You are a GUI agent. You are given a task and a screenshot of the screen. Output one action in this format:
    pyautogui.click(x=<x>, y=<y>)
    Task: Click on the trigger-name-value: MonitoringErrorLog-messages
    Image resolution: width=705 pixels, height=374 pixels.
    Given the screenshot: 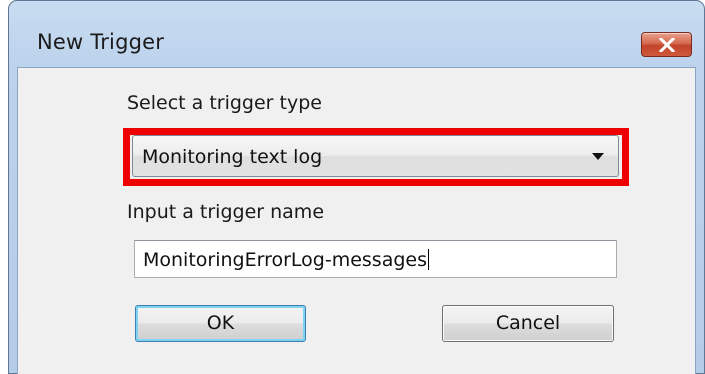 What is the action you would take?
    pyautogui.click(x=285, y=260)
    